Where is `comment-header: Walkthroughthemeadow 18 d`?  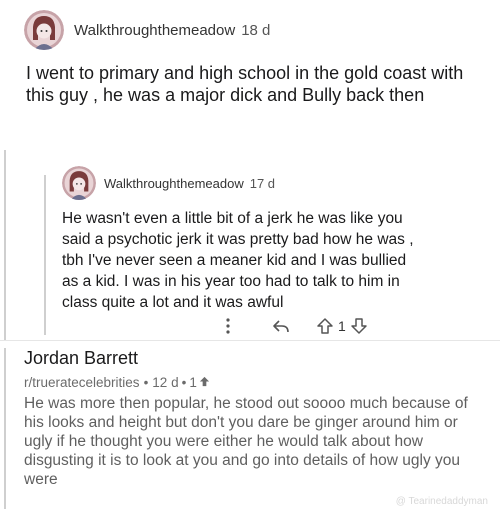 comment-header: Walkthroughthemeadow 18 d is located at coordinates (259, 30).